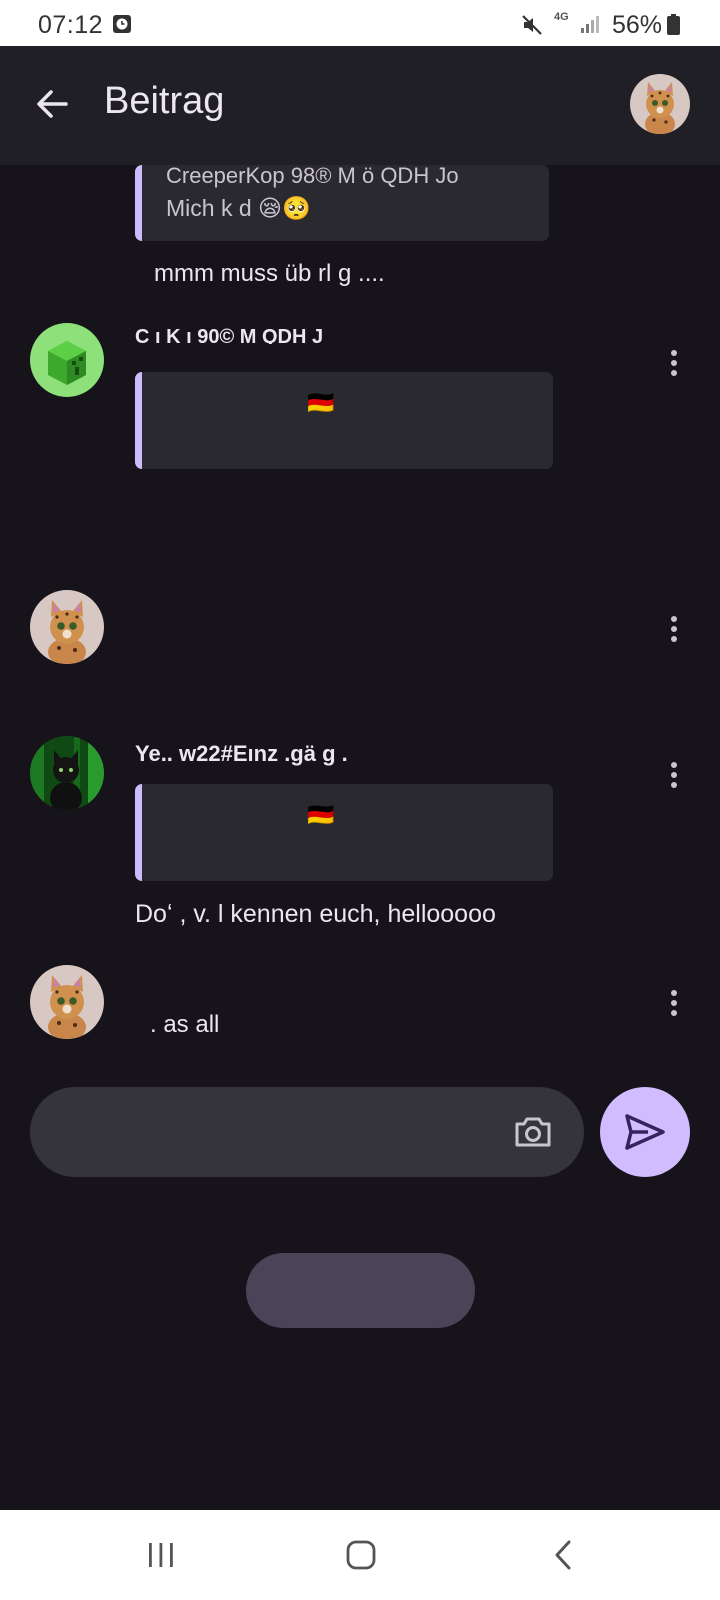 This screenshot has height=1600, width=720. I want to click on post-4-username: Ye.. w22#Eınz .gä g ., so click(241, 753).